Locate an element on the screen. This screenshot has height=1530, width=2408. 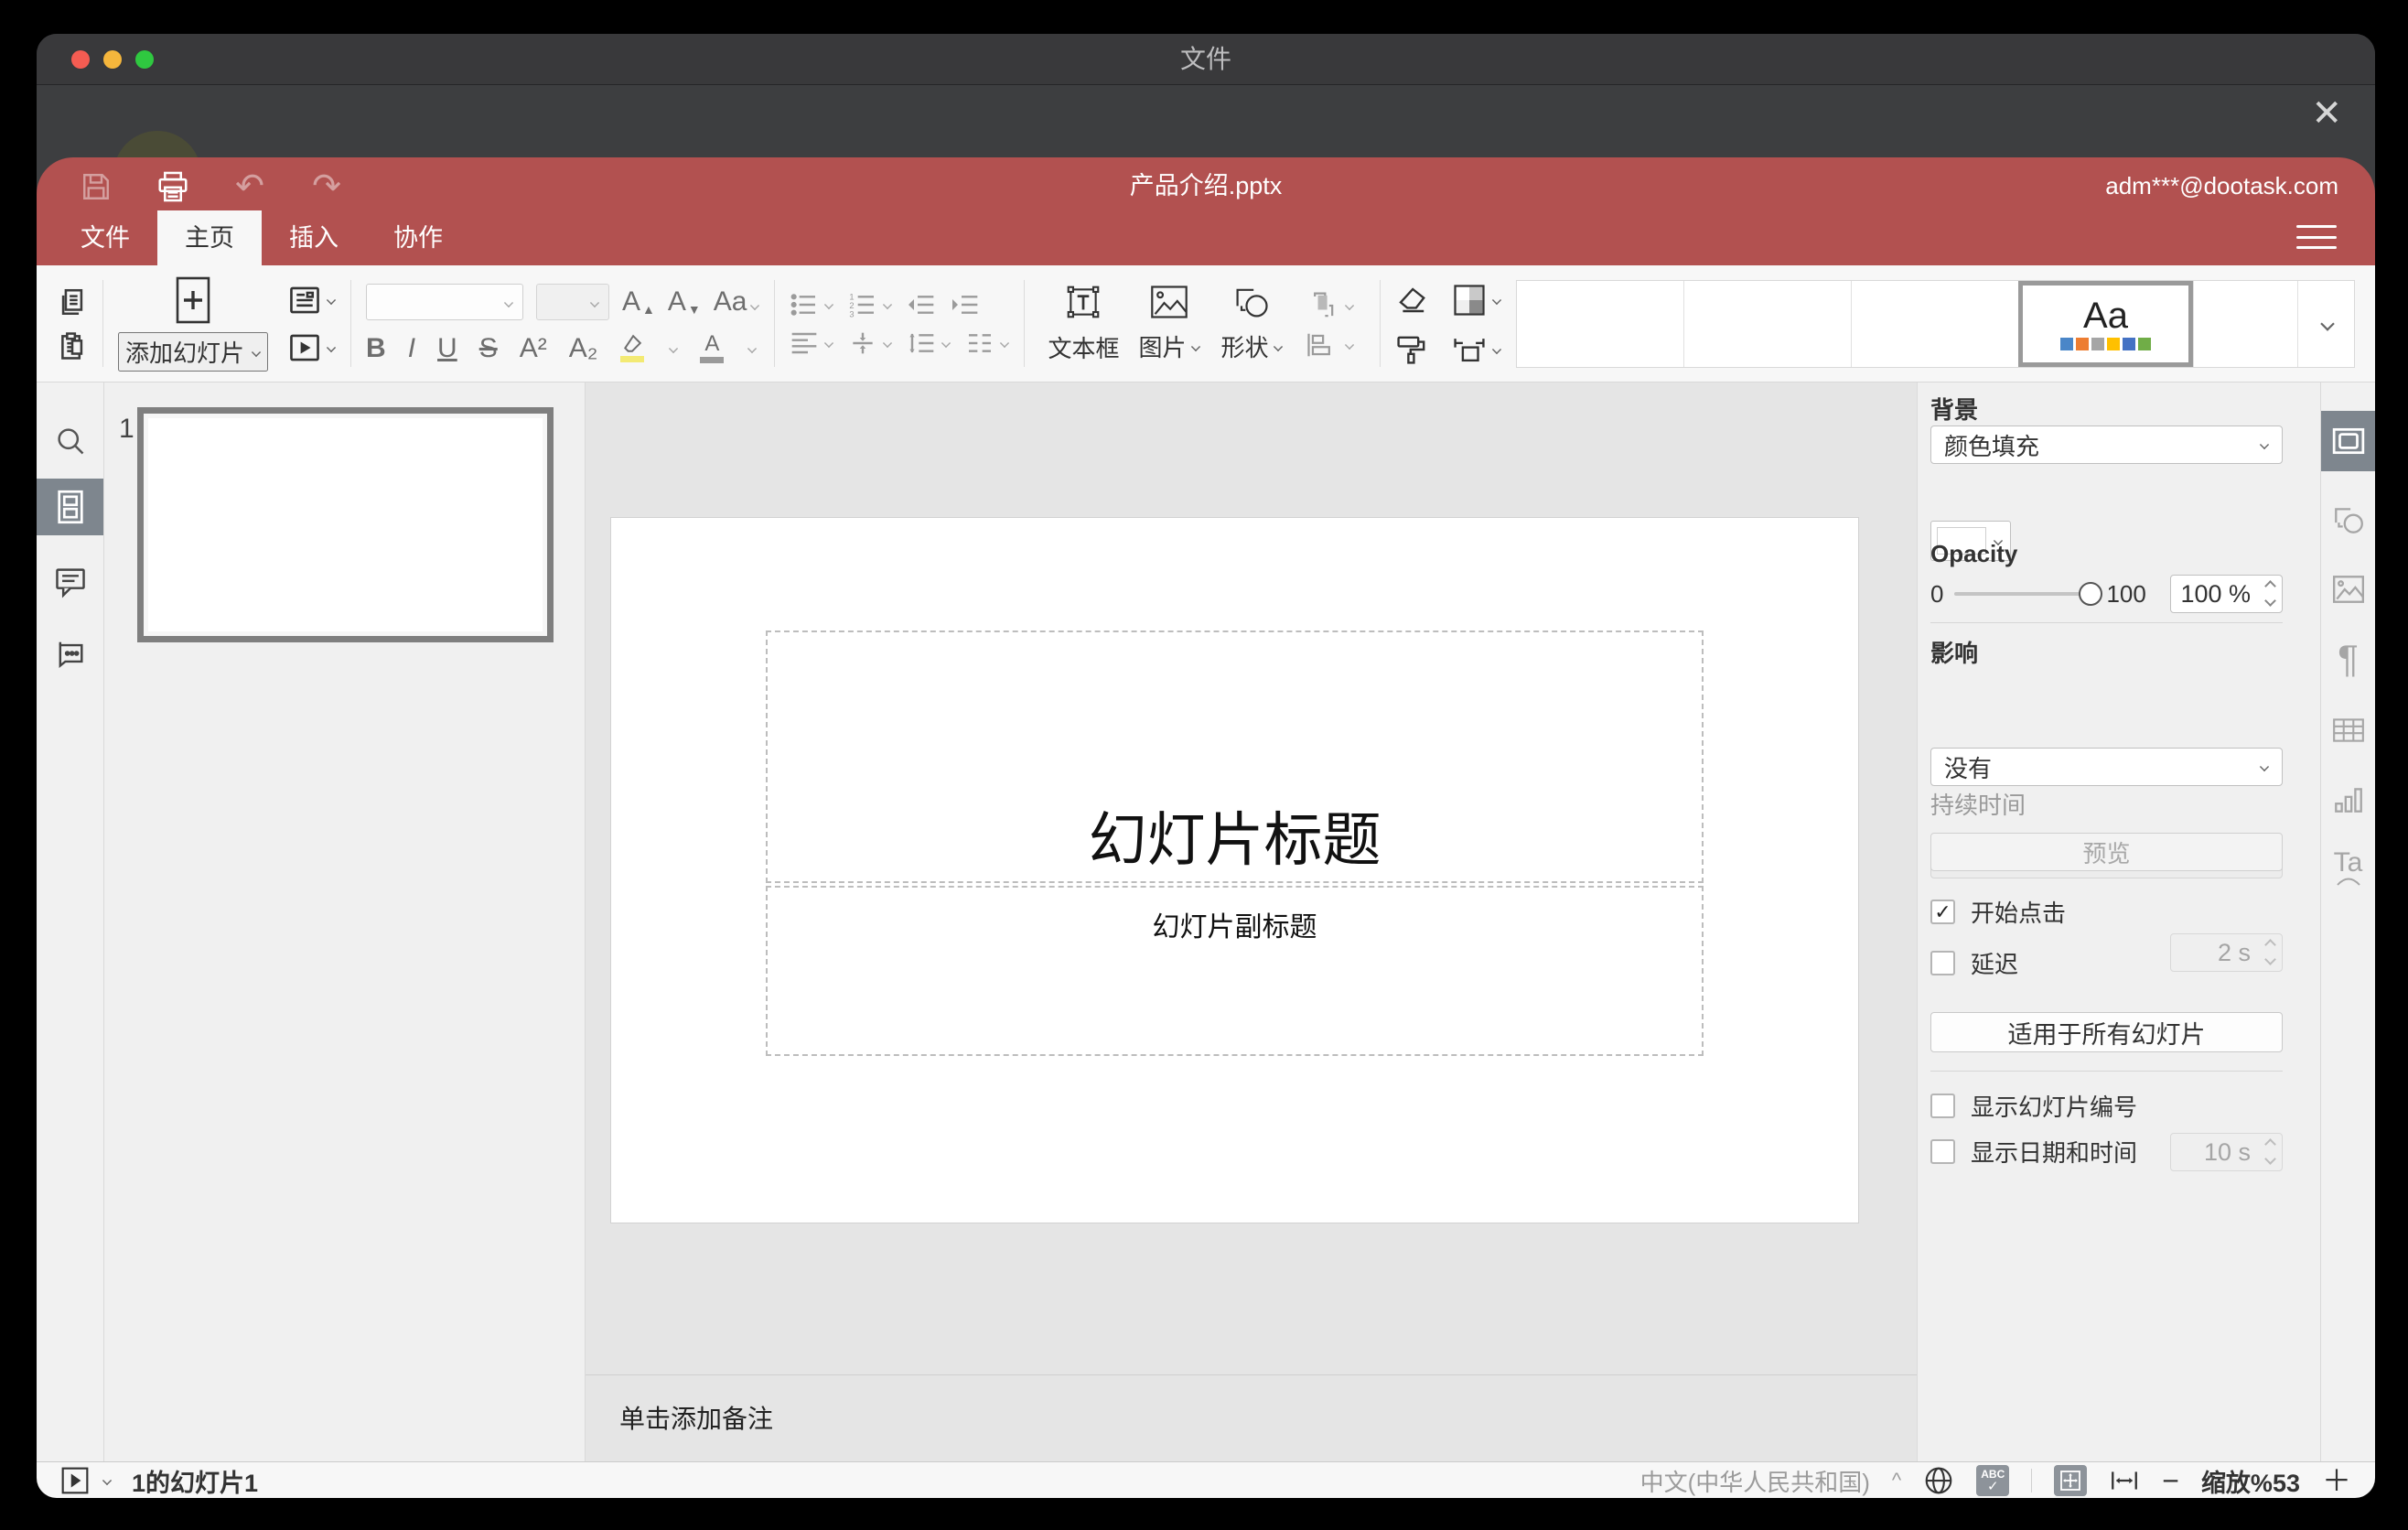
svg-text: 3 is located at coordinates (852, 313).